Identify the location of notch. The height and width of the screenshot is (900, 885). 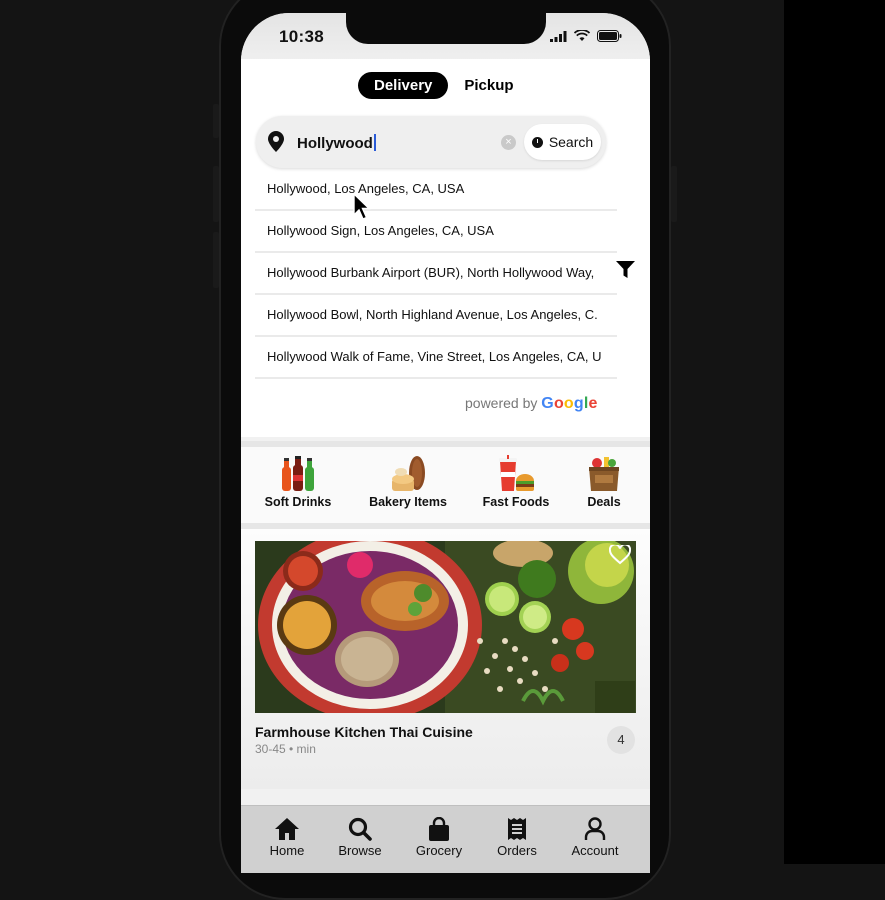
(446, 28).